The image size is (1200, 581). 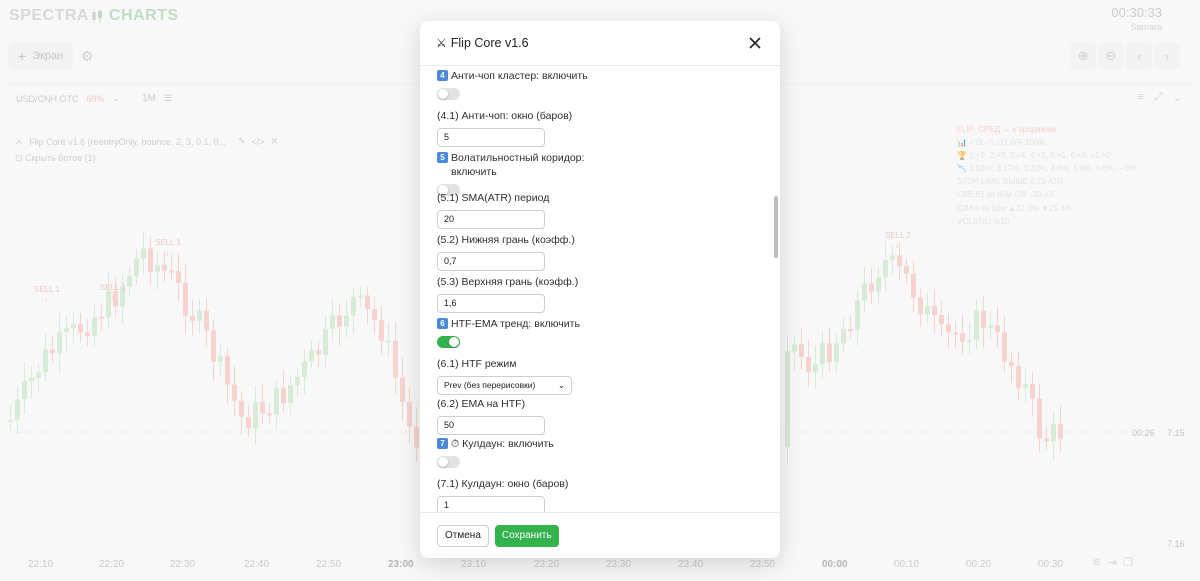 What do you see at coordinates (441, 43) in the screenshot?
I see `sword-icon: ⚔` at bounding box center [441, 43].